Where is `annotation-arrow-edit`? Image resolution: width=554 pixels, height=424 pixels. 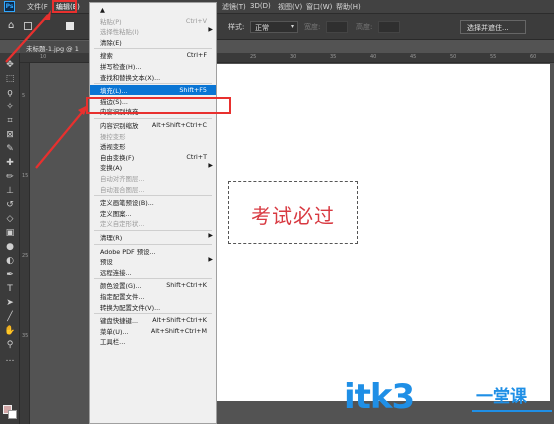 annotation-arrow-edit is located at coordinates (27, 38).